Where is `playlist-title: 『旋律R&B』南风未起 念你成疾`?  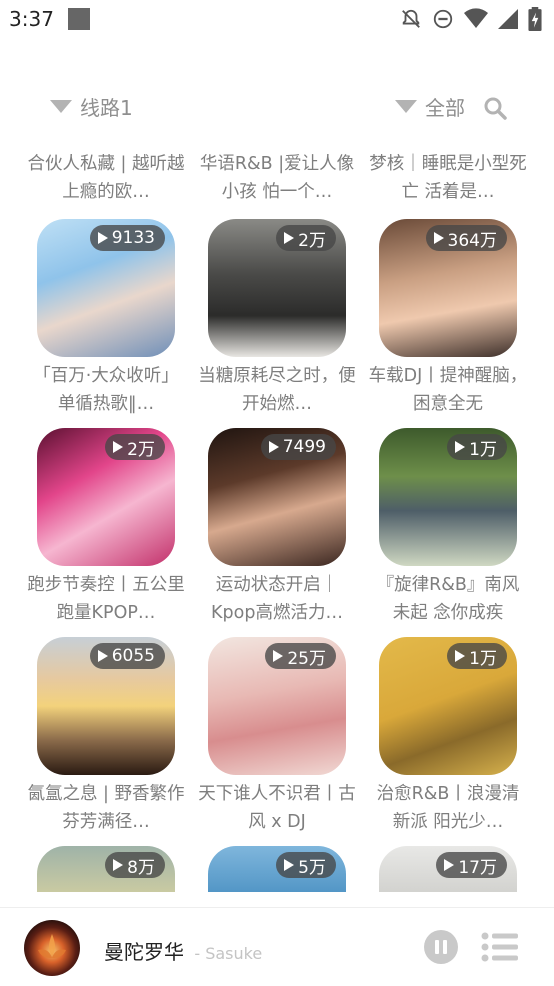
playlist-title: 『旋律R&B』南风未起 念你成疾 is located at coordinates (448, 599).